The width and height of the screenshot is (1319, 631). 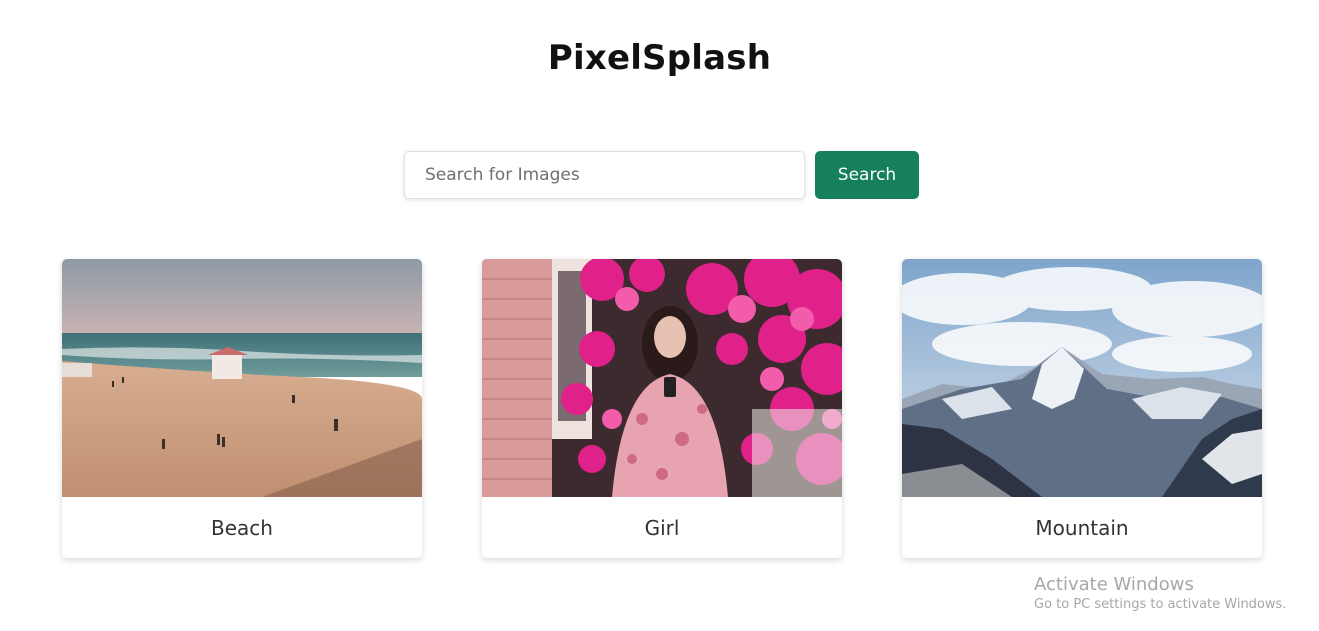 I want to click on card-label: Beach, so click(x=242, y=527).